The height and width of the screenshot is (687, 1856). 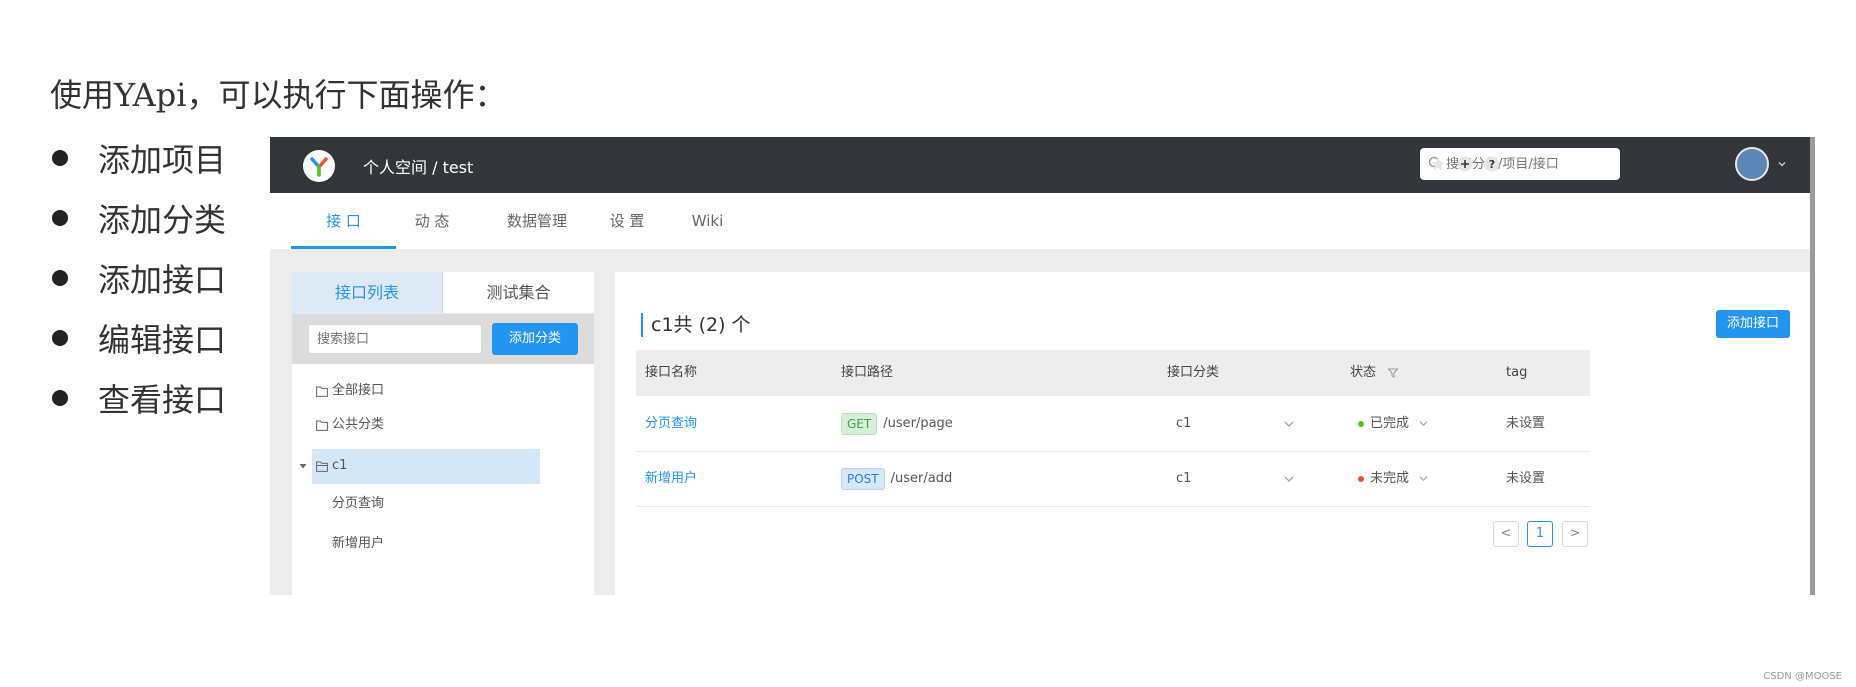 What do you see at coordinates (1113, 424) in the screenshot?
I see `table-row: 分页查询 GET/user/page c1 已完成 未设置` at bounding box center [1113, 424].